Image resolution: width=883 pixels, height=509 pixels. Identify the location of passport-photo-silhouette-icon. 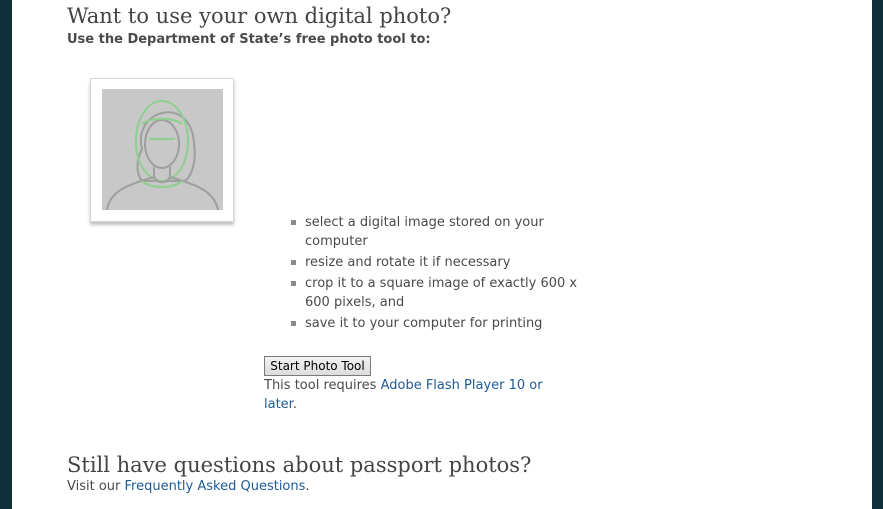
(162, 155).